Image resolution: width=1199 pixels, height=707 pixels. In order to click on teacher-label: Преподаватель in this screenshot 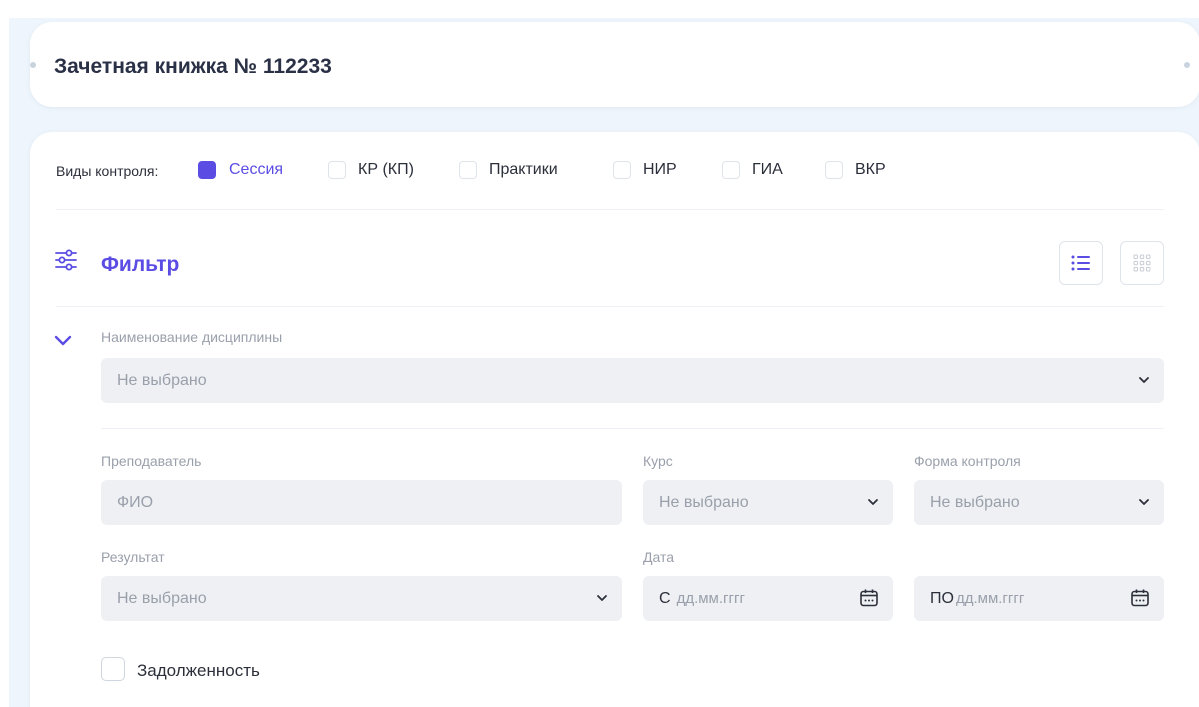, I will do `click(151, 461)`.